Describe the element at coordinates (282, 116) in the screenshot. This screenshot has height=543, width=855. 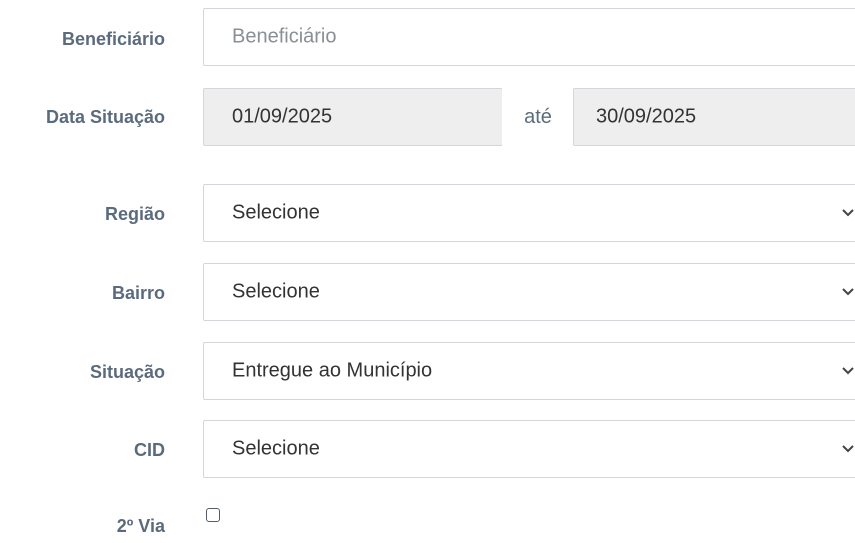
I see `data-situacao-from-value: 01/09/2025` at that location.